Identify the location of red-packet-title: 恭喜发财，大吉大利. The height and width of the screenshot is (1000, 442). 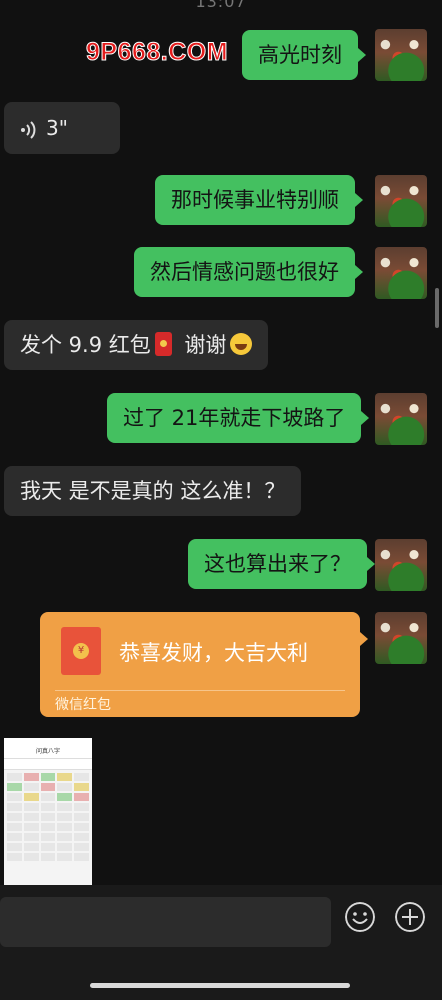
(213, 653).